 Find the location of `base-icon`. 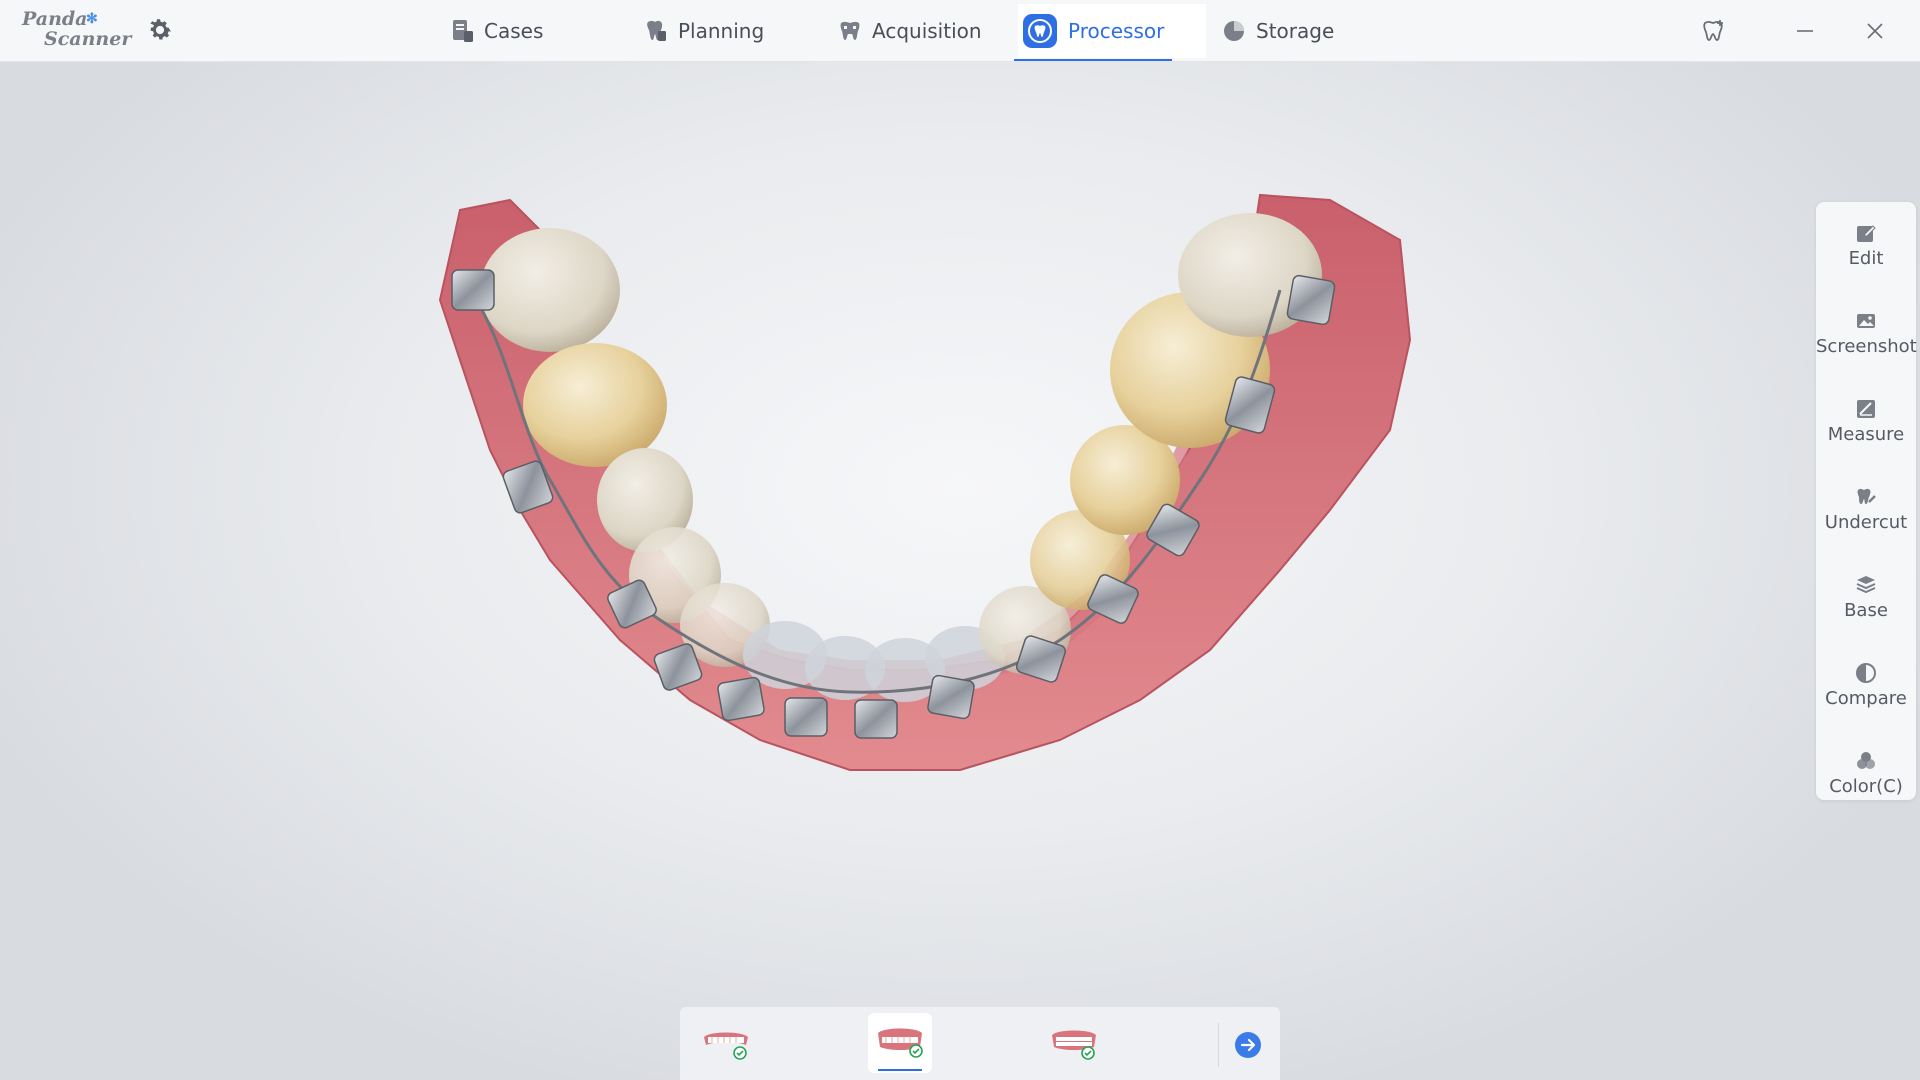

base-icon is located at coordinates (1866, 585).